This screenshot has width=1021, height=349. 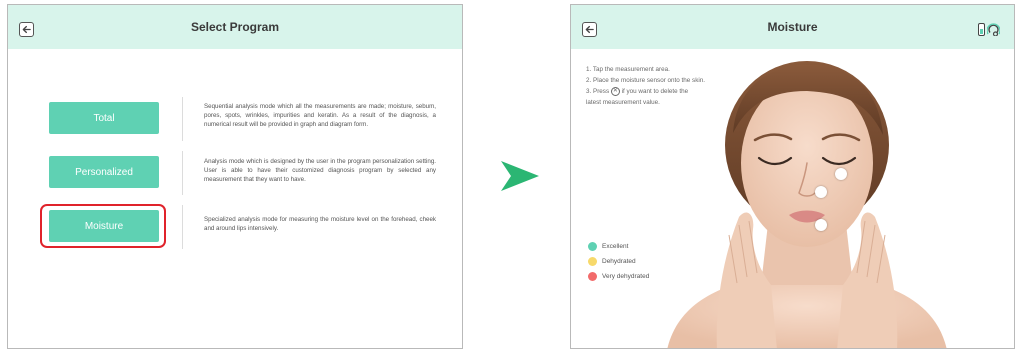 I want to click on legend-item-excellent: Excellent, so click(x=618, y=246).